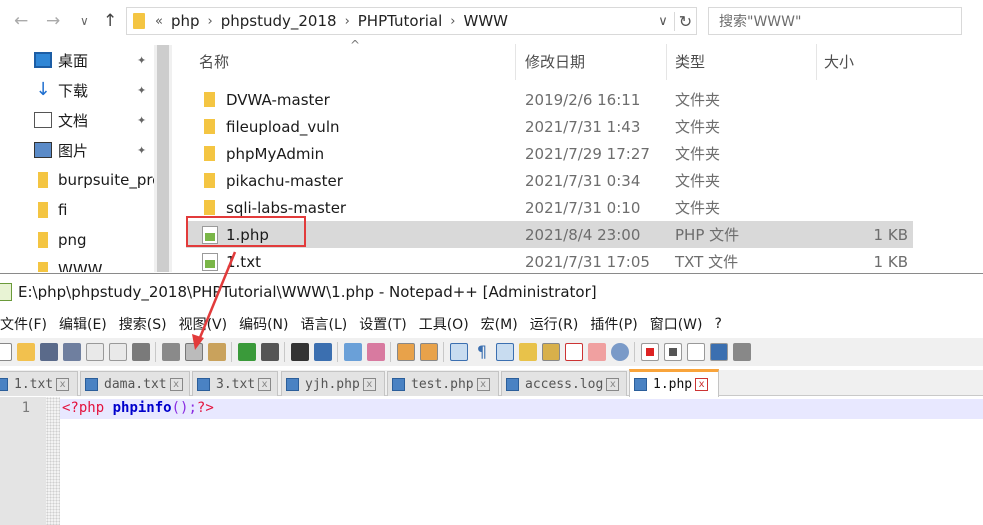 The image size is (983, 525). What do you see at coordinates (243, 261) in the screenshot?
I see `file-name: 1.txt` at bounding box center [243, 261].